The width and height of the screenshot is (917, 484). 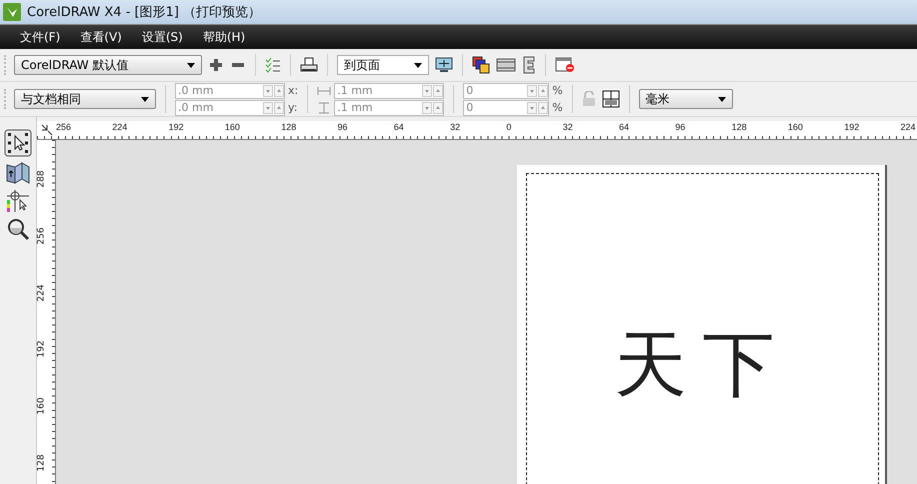 I want to click on window-title: CorelDRAW X4 - [图形1] （打印预览）, so click(x=144, y=12).